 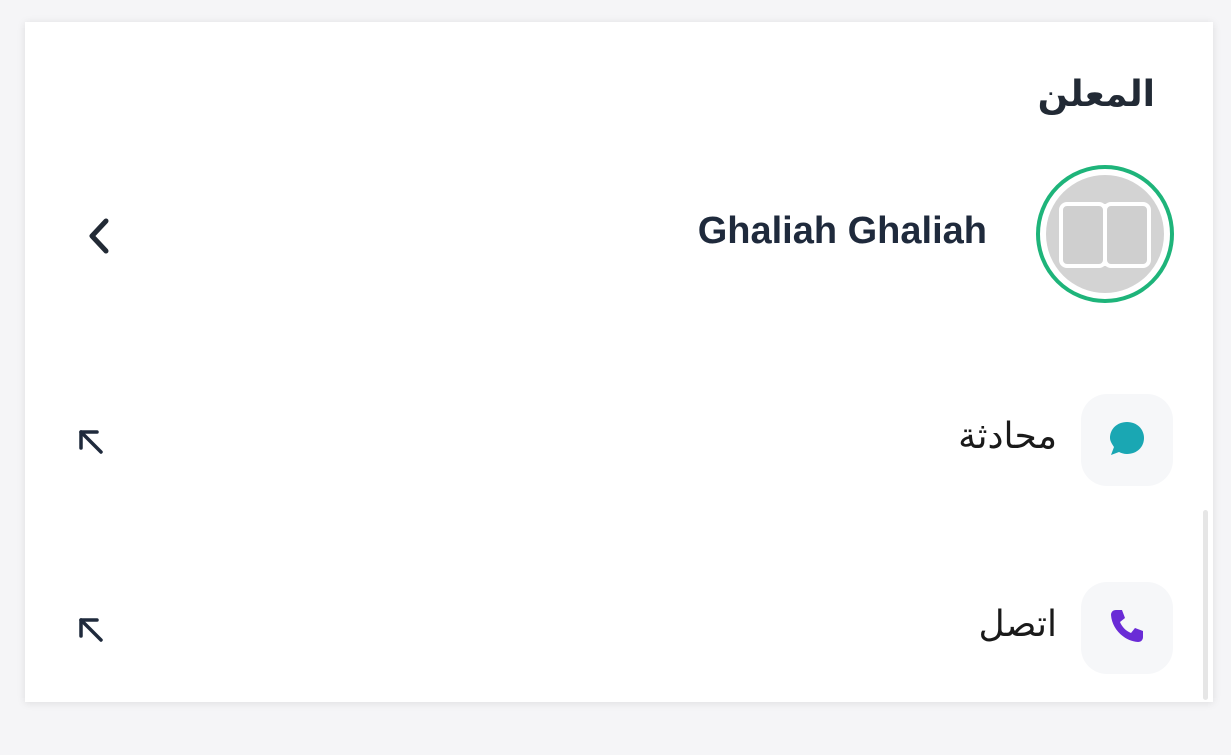 I want to click on section-title: المعلن, so click(x=1096, y=94).